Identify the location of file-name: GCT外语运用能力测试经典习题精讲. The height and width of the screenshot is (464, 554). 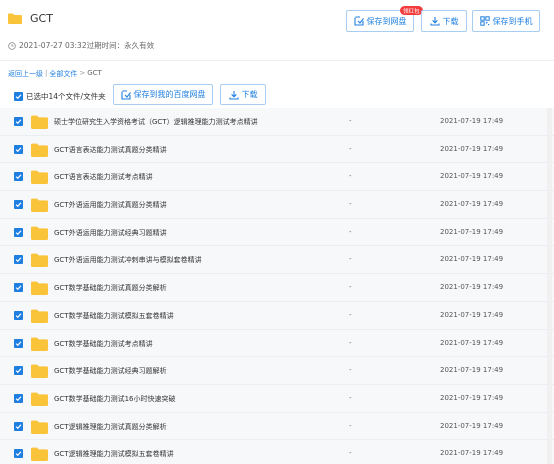
(110, 233).